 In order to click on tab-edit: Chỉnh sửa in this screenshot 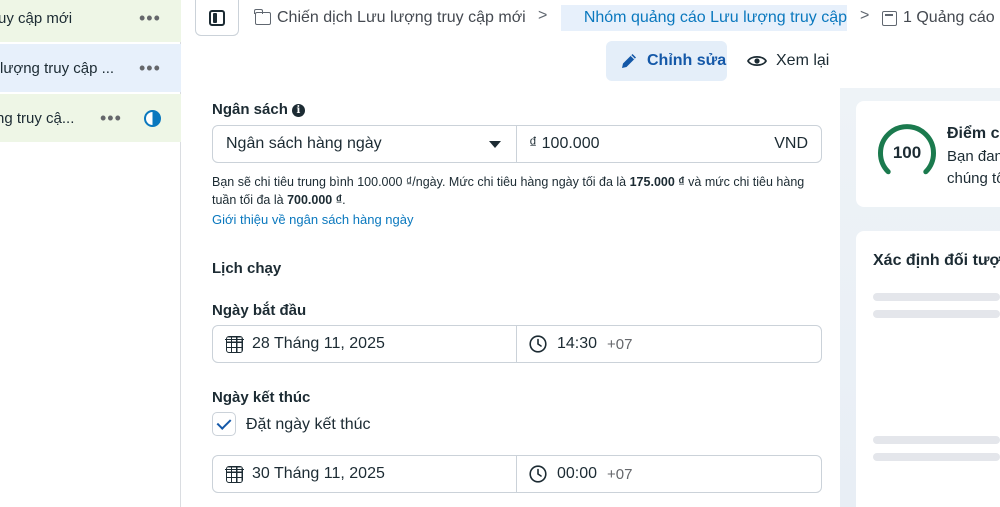, I will do `click(666, 61)`.